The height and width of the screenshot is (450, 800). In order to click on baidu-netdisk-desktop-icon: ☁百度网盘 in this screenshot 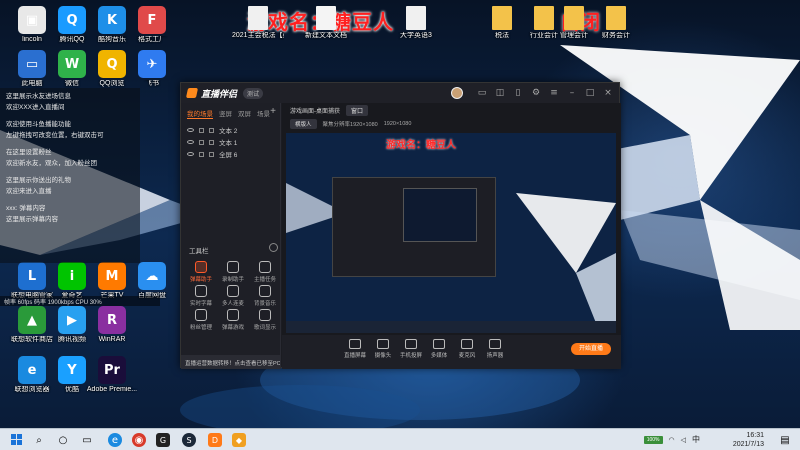, I will do `click(152, 281)`.